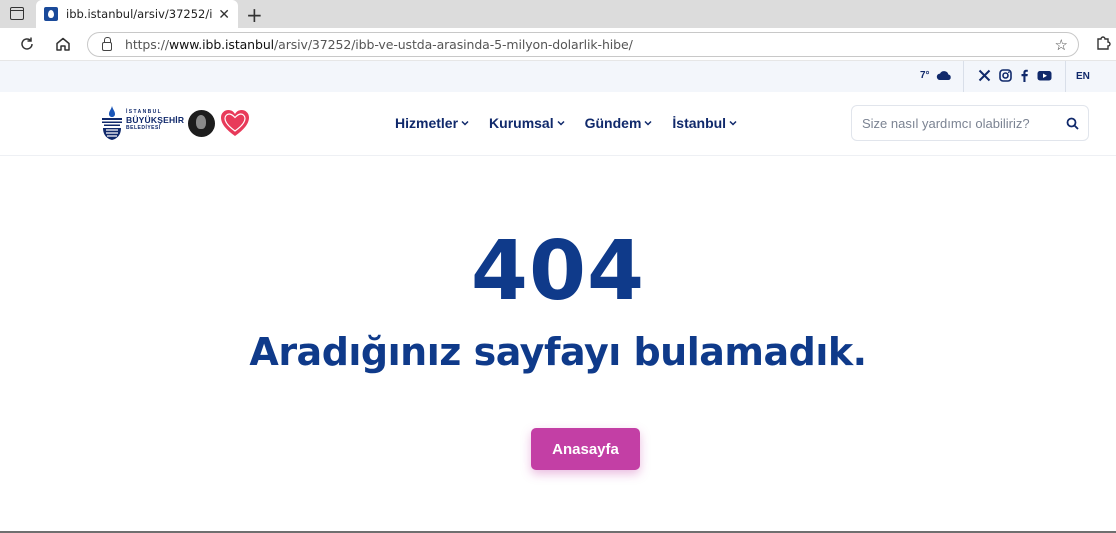 The image size is (1116, 533). What do you see at coordinates (558, 352) in the screenshot?
I see `error-message: Aradığınız sayfayı bulamadık.` at bounding box center [558, 352].